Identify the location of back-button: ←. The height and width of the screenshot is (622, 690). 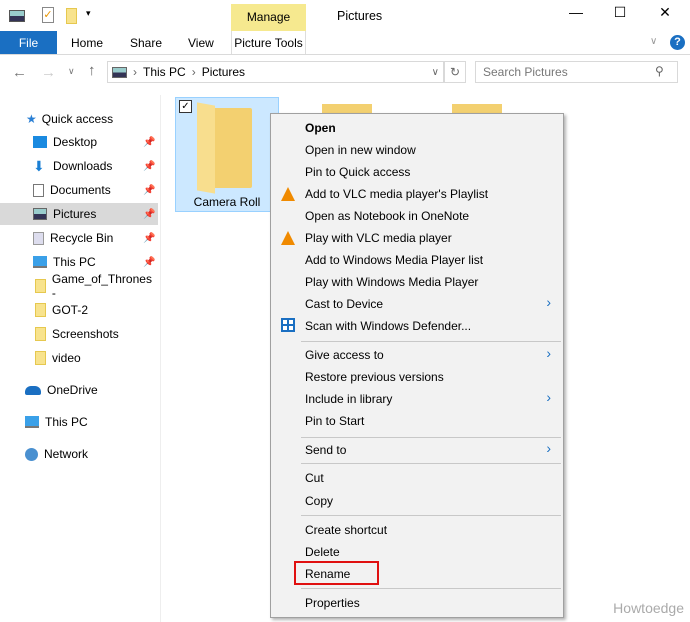
(19, 72).